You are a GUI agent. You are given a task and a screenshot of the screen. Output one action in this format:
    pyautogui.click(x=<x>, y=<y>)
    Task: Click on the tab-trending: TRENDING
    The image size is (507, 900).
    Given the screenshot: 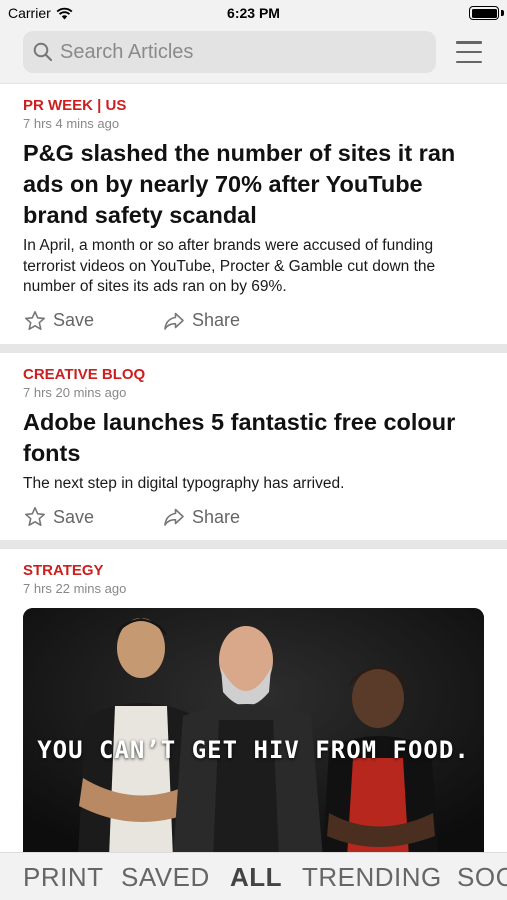 What is the action you would take?
    pyautogui.click(x=372, y=877)
    